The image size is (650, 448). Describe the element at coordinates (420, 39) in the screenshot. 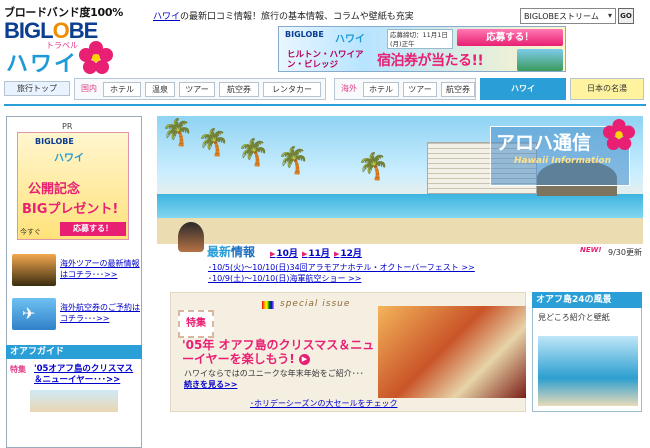

I see `banner-deadline: 応募締切：11月1日(月)正午` at that location.